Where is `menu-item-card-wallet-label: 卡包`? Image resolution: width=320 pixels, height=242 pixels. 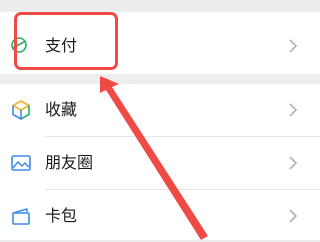
menu-item-card-wallet-label: 卡包 is located at coordinates (61, 215).